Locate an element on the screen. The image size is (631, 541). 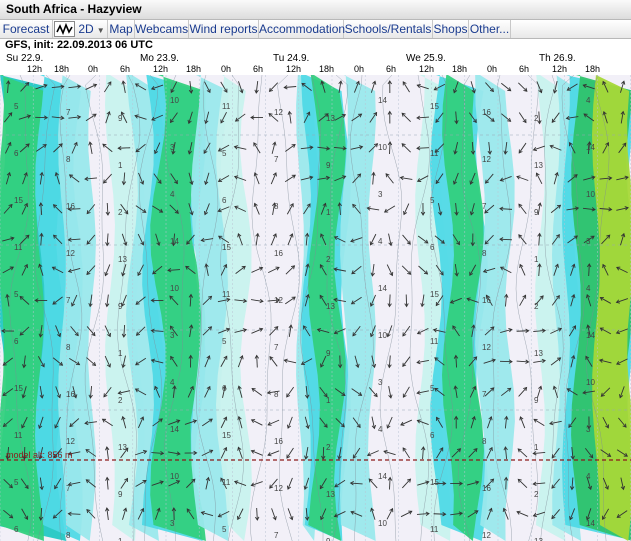
line-graph-icon is located at coordinates (64, 29).